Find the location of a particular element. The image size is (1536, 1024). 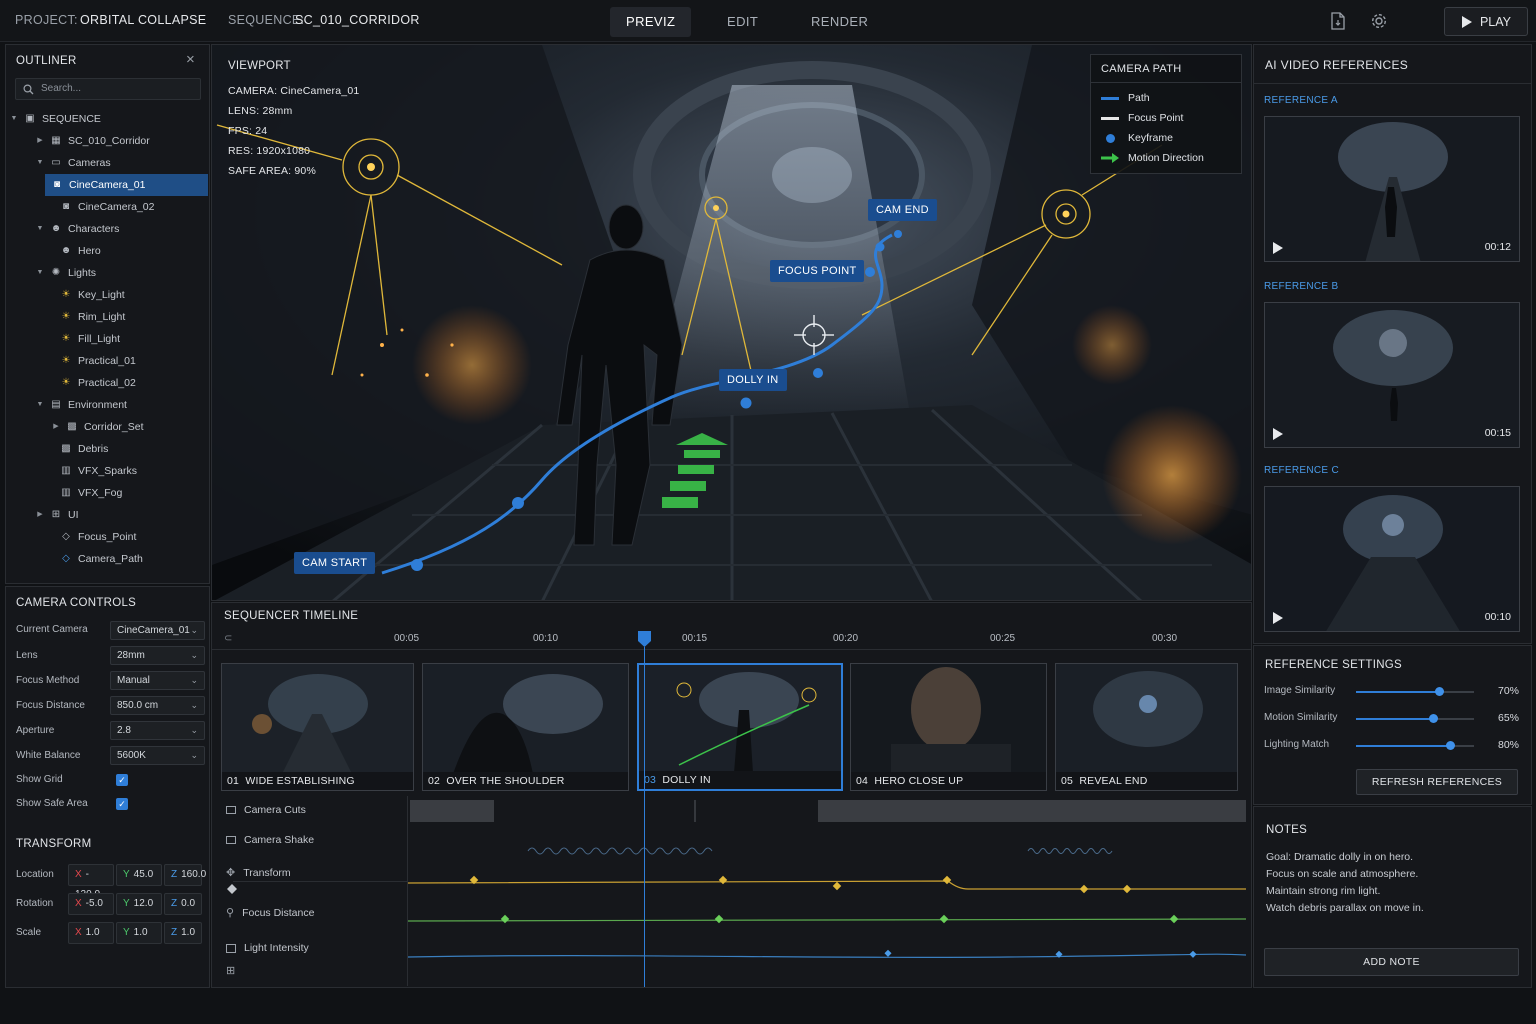

focus-distance-field: 850.0 cm ⌄ is located at coordinates (157, 705).